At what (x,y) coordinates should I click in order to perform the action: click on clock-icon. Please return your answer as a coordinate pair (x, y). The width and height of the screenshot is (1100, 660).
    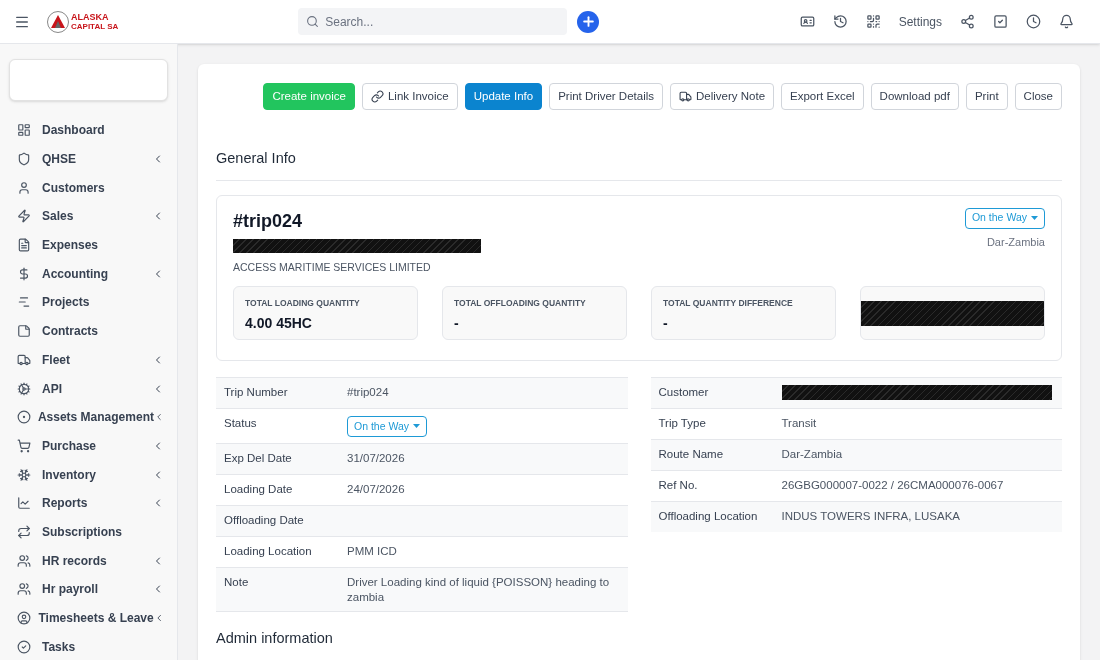
    Looking at the image, I should click on (1033, 21).